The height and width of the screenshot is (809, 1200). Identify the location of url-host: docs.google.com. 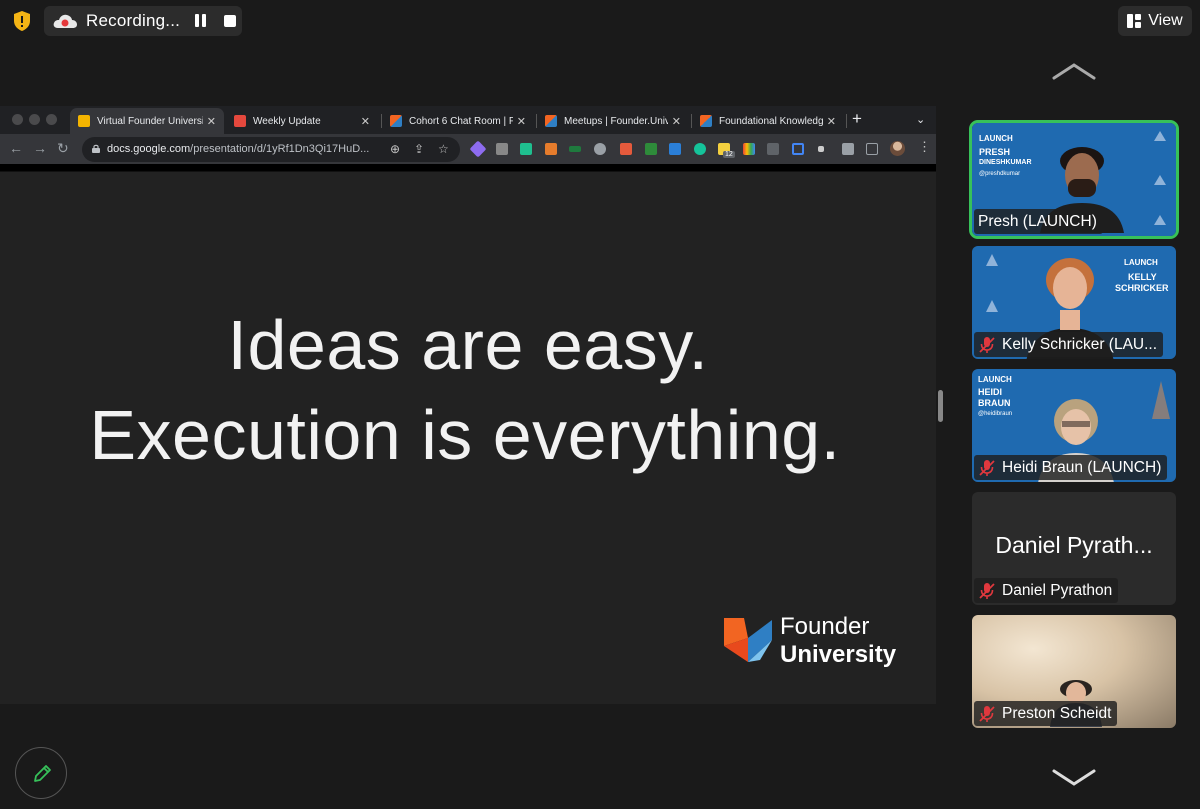
(149, 149).